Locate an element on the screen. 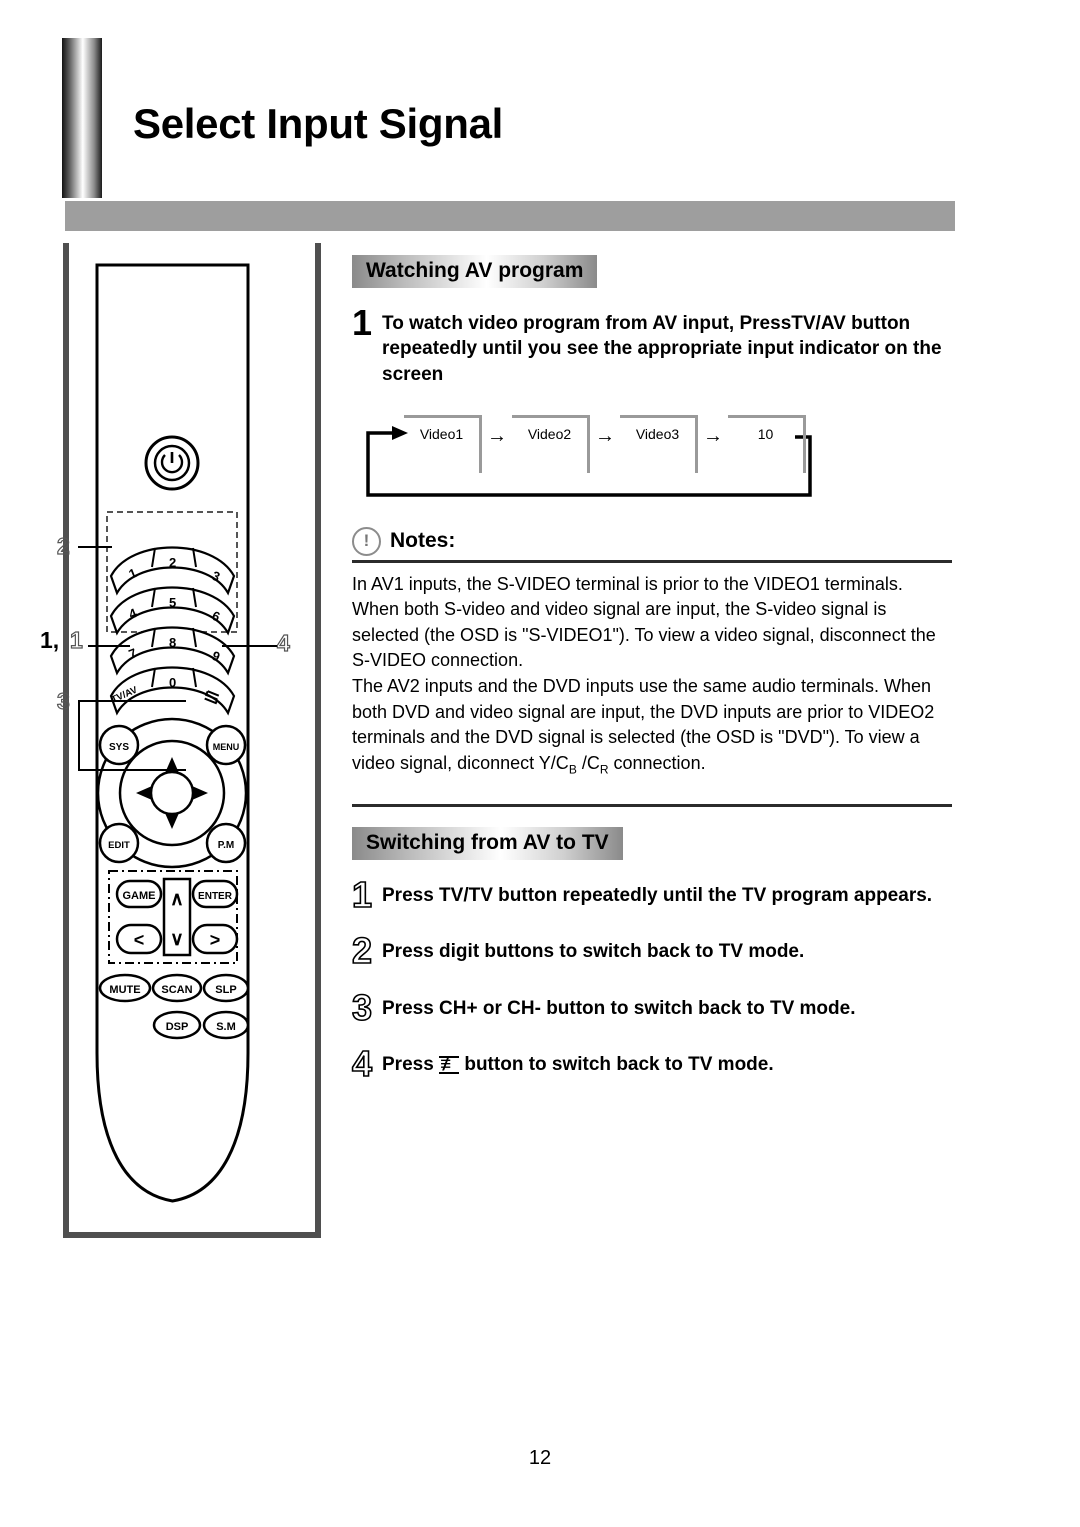  svg-text: S.M is located at coordinates (226, 1027).